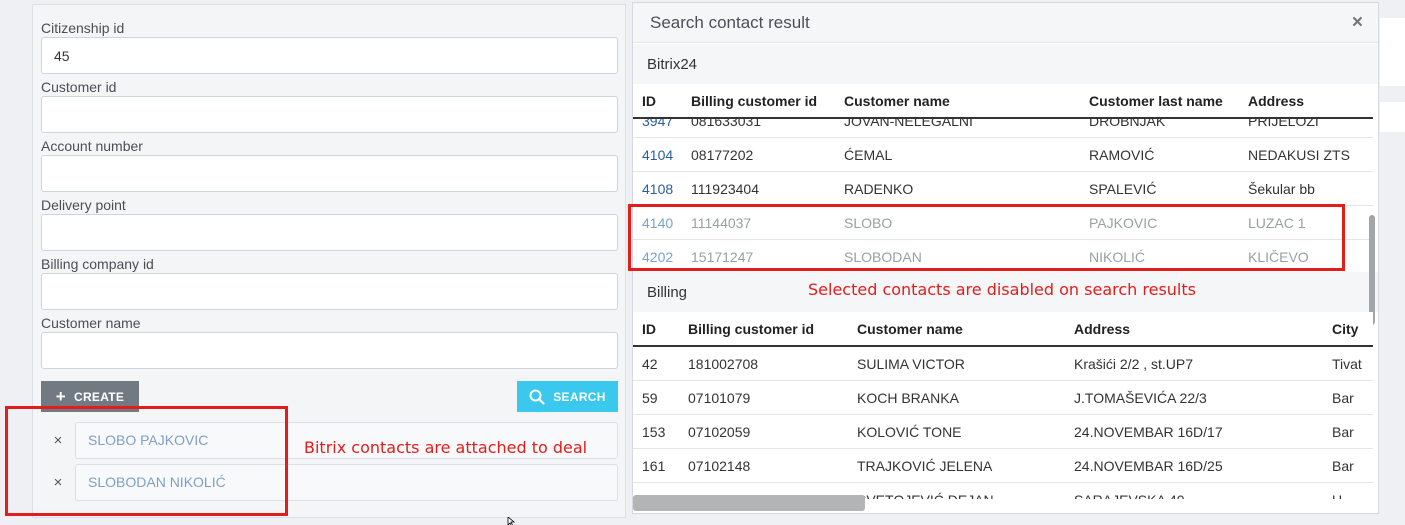 The image size is (1405, 525). What do you see at coordinates (92, 146) in the screenshot?
I see `account-number-label: Account number` at bounding box center [92, 146].